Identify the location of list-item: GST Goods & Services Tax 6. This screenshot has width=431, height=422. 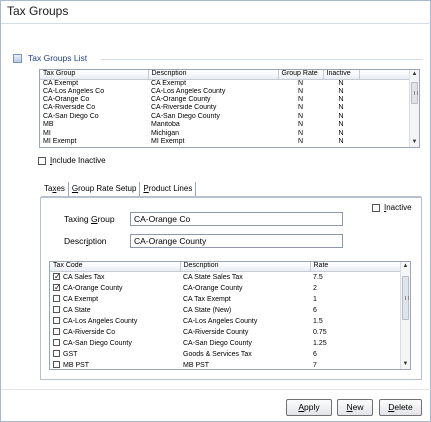
(226, 354).